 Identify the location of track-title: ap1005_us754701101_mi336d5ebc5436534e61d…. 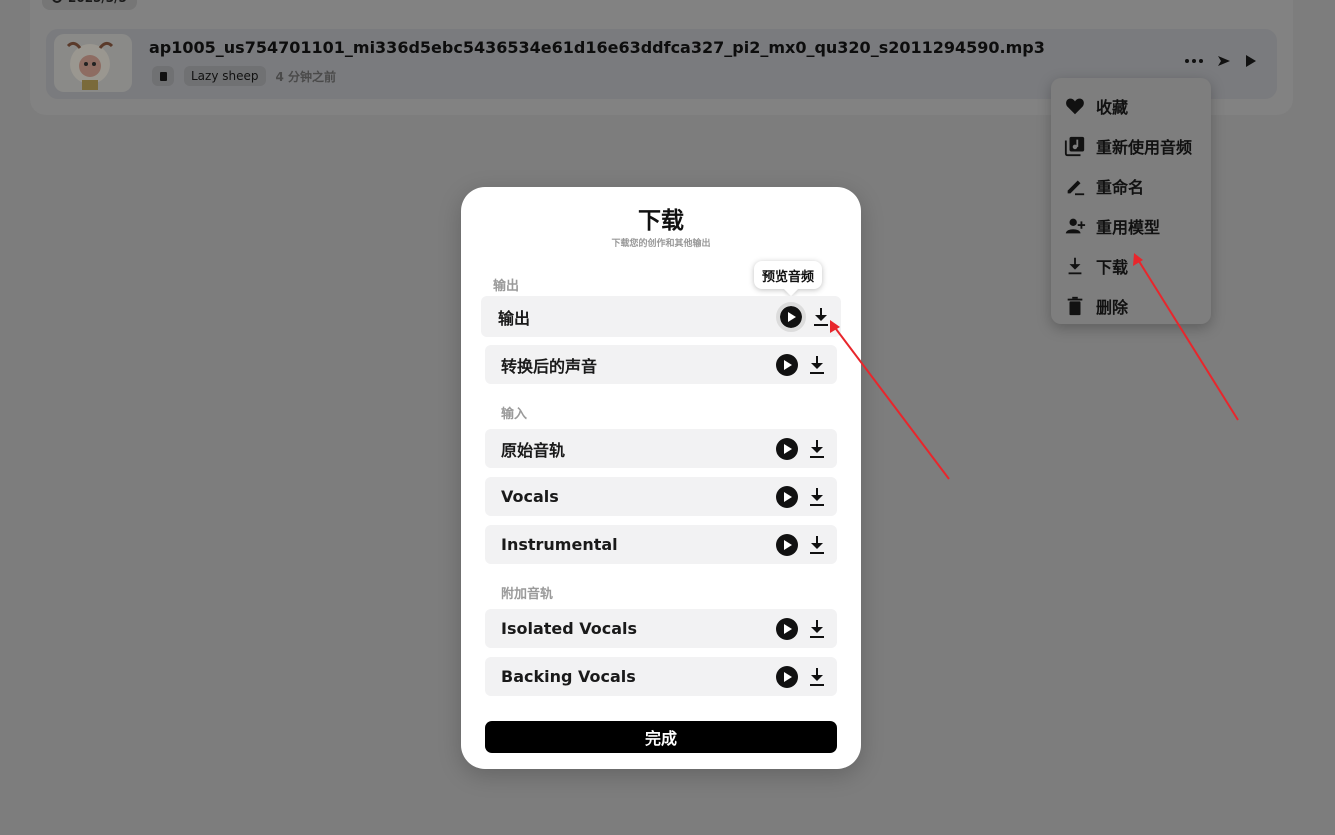
(597, 47).